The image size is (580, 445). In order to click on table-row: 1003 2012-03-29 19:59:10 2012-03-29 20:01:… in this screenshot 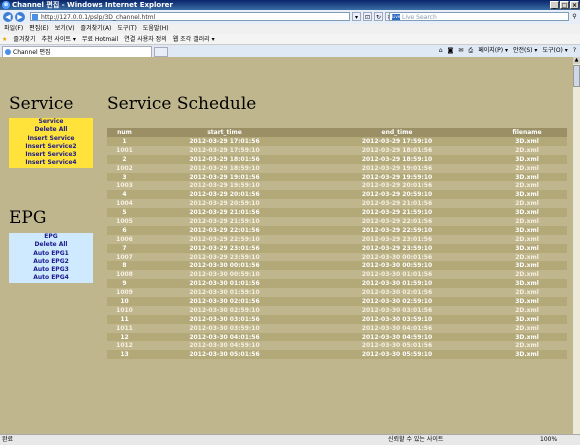, I will do `click(337, 186)`.